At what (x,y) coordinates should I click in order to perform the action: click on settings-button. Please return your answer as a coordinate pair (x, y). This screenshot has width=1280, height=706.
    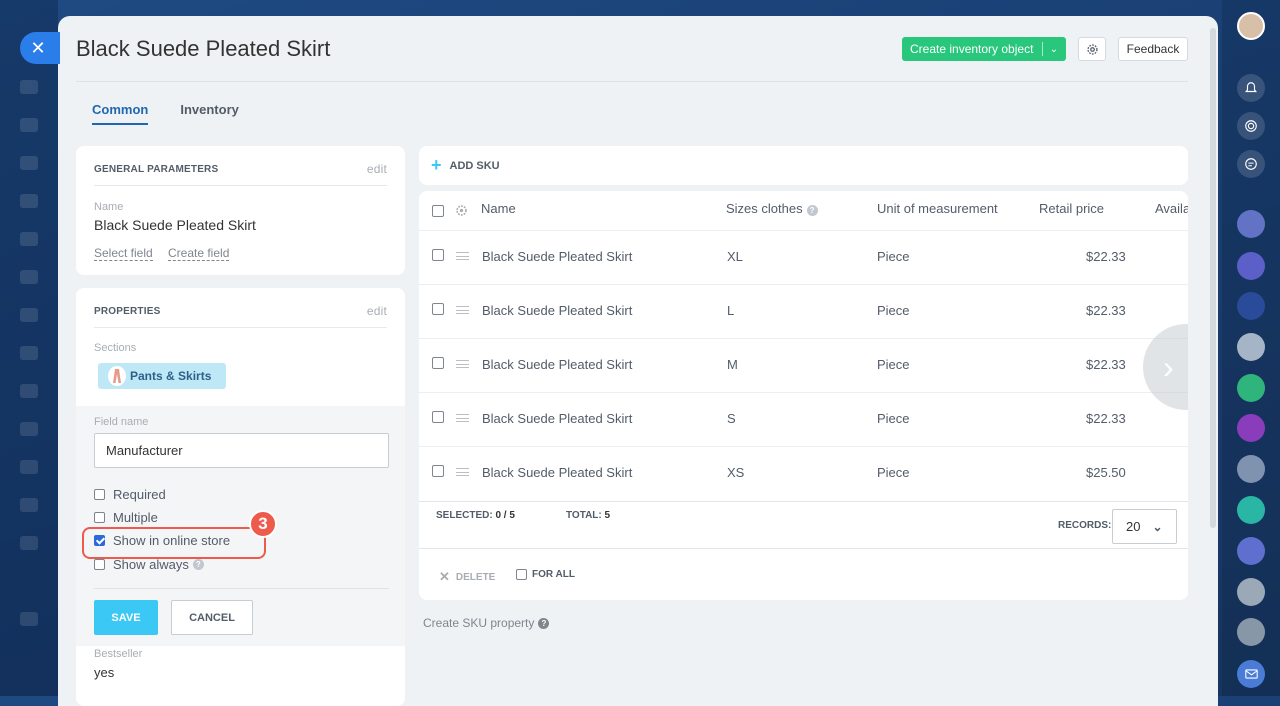
    Looking at the image, I should click on (1092, 49).